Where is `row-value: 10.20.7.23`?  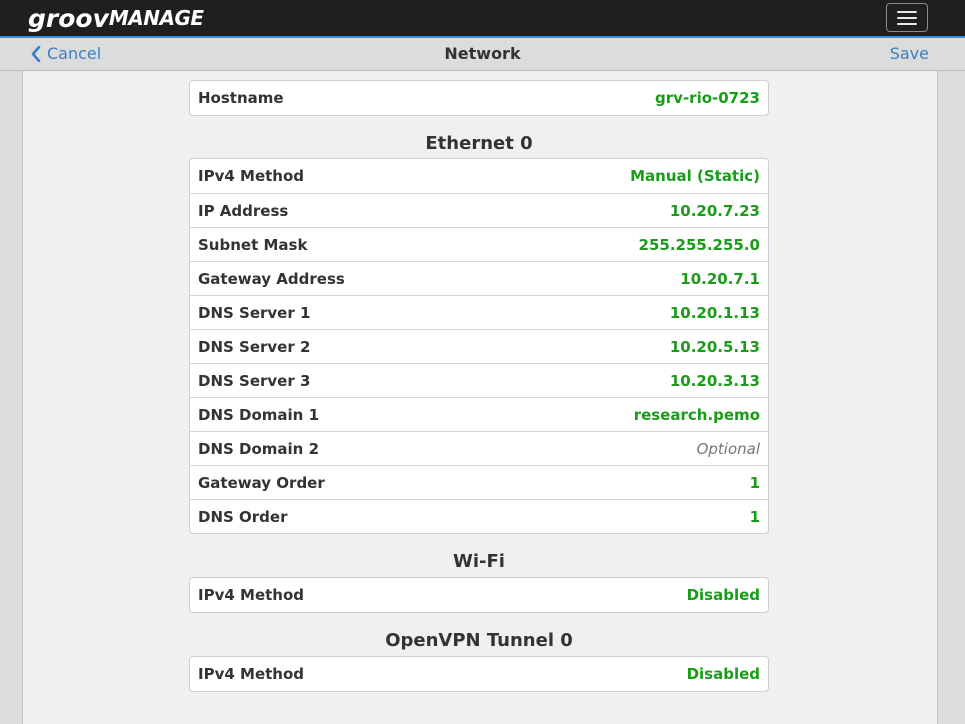 row-value: 10.20.7.23 is located at coordinates (715, 211).